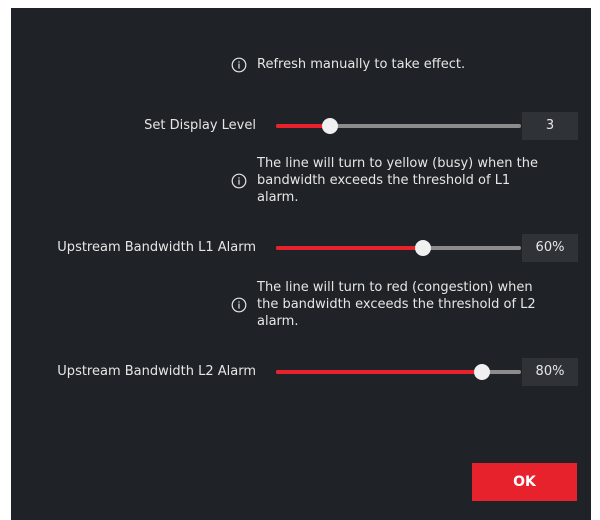 The image size is (600, 520). I want to click on l1-alarm-row: Upstream Bandwidth L1 Alarm 60%, so click(301, 248).